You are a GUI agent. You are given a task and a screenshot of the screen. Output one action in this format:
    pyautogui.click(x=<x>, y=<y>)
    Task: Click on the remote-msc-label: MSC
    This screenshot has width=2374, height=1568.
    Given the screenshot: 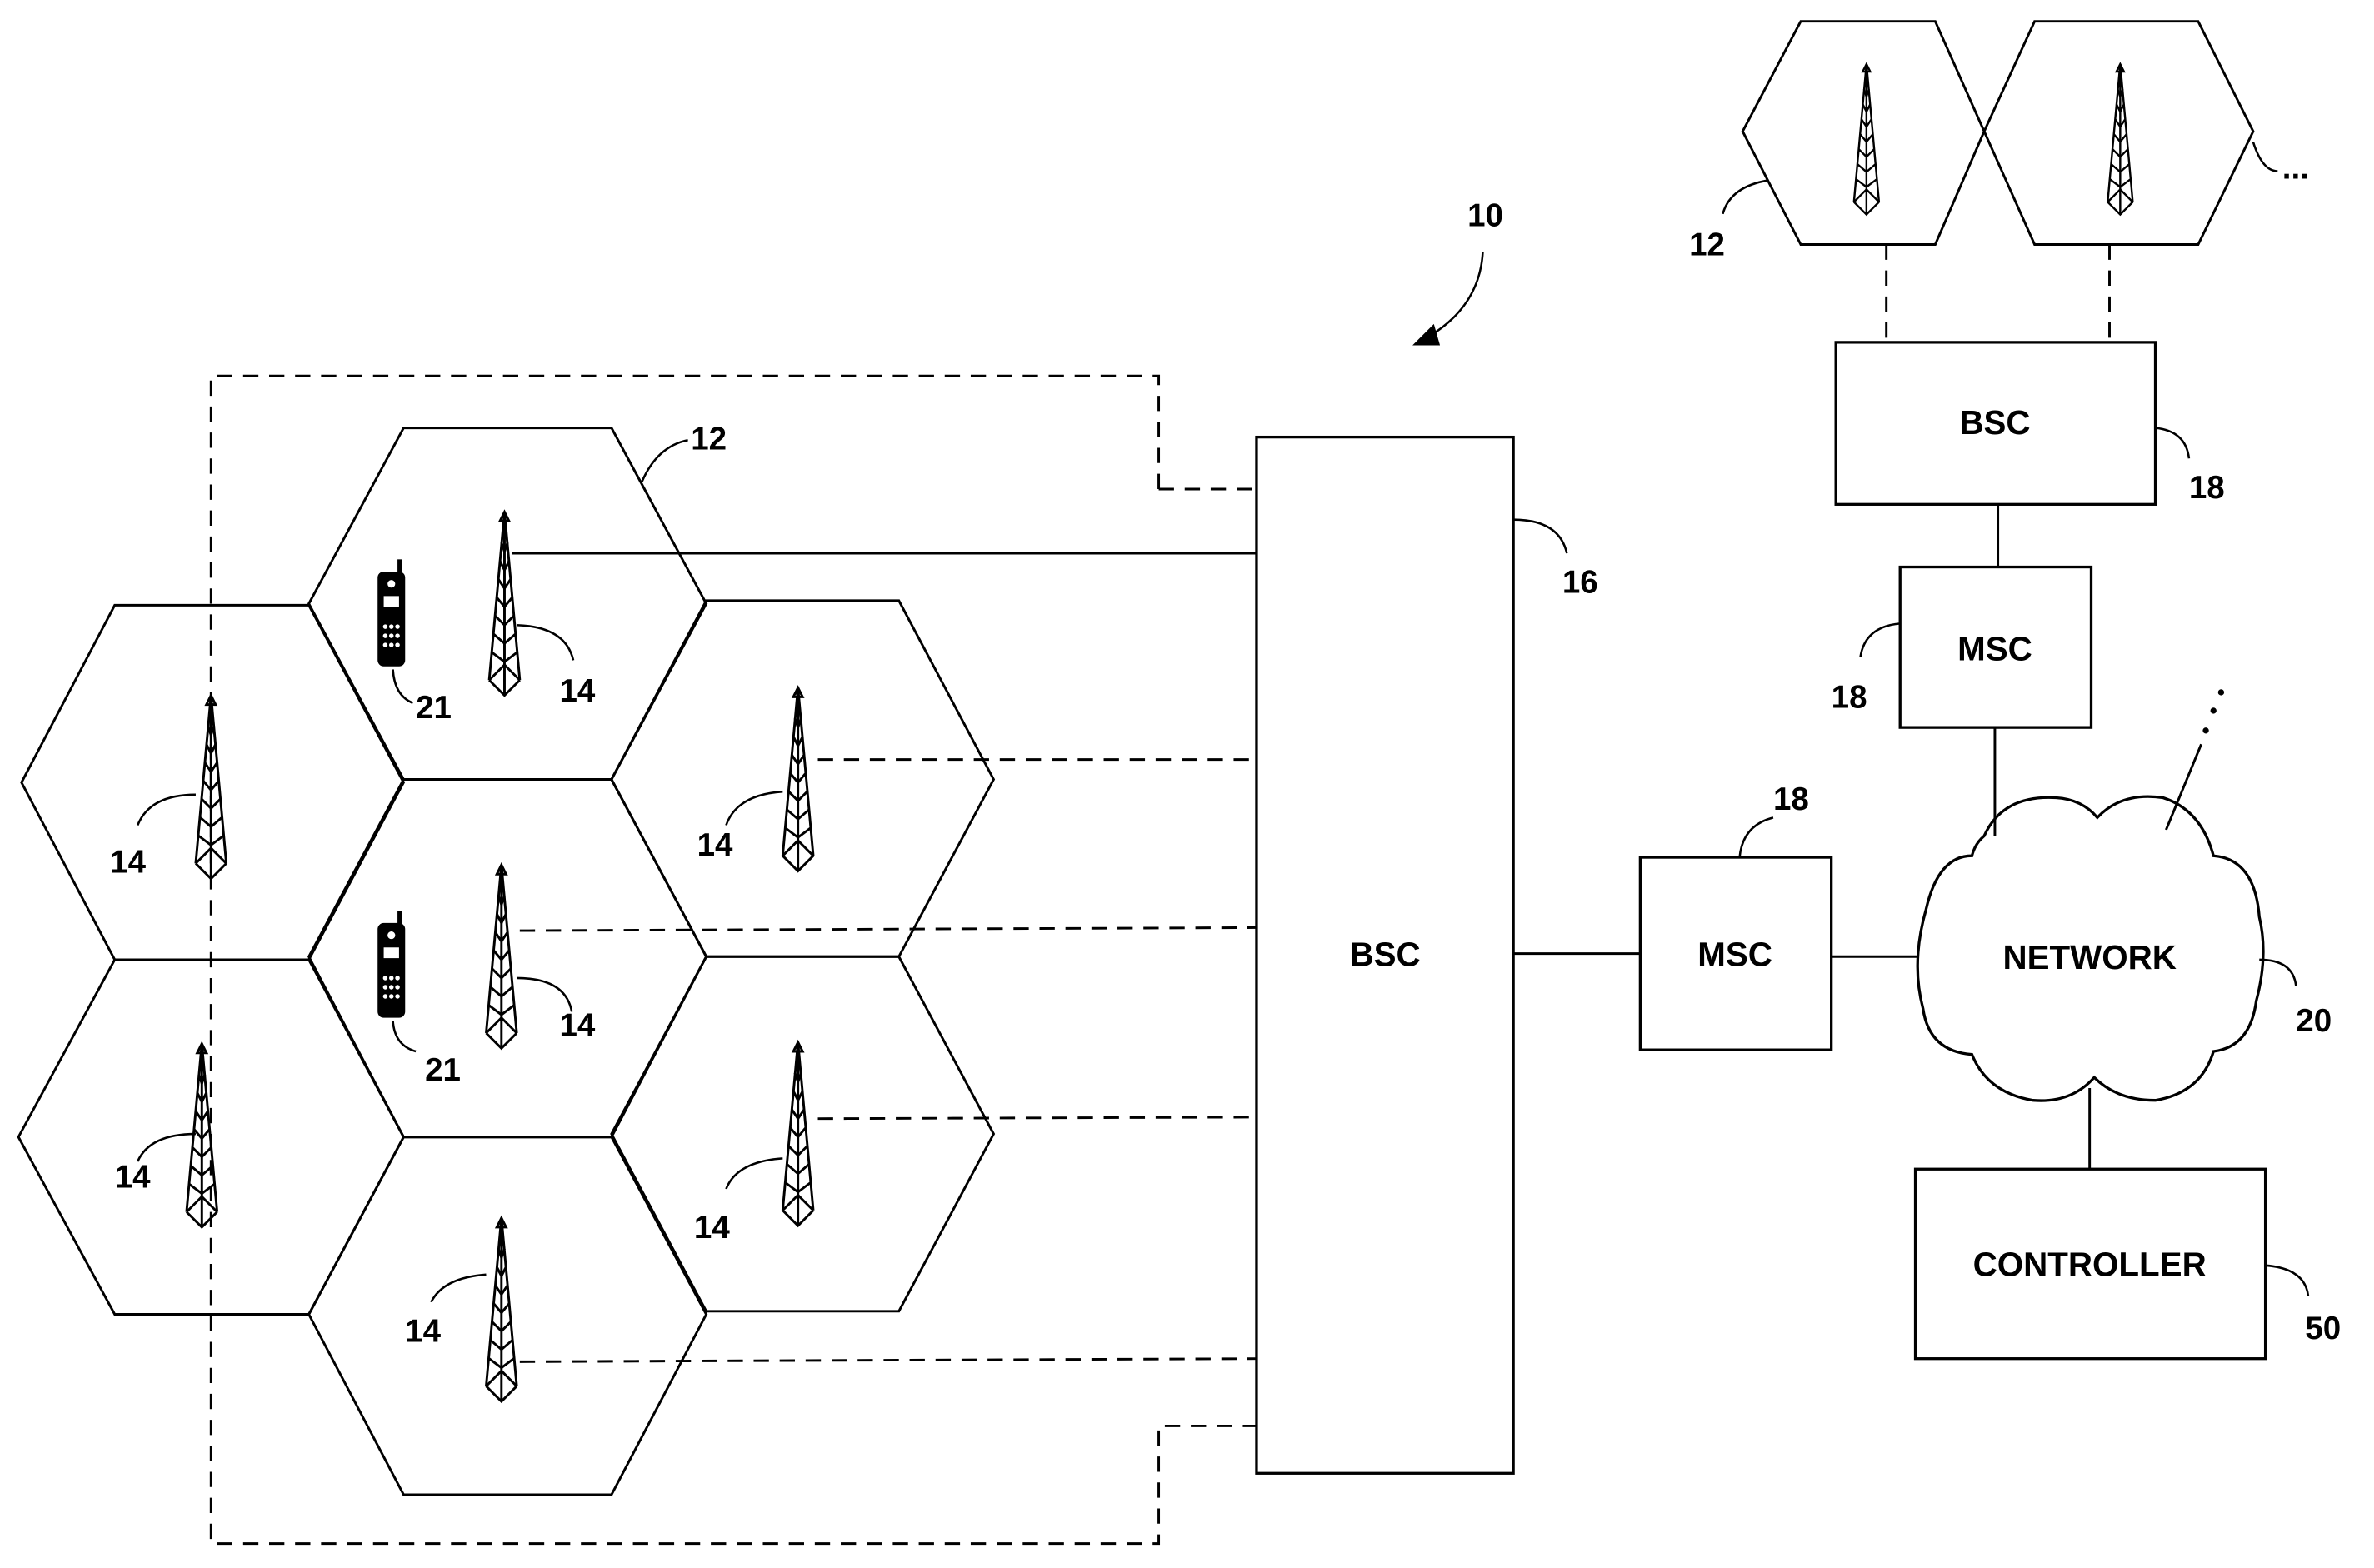 What is the action you would take?
    pyautogui.click(x=1994, y=648)
    